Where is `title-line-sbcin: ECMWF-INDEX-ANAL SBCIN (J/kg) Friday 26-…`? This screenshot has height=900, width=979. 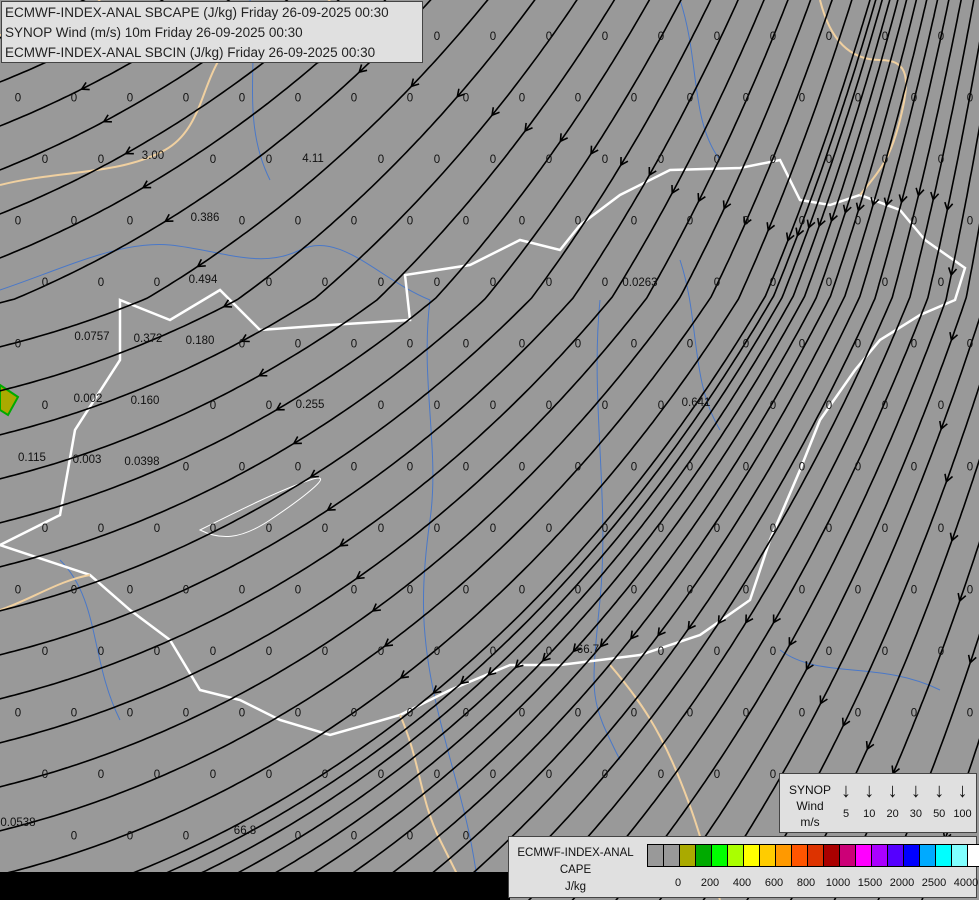 title-line-sbcin: ECMWF-INDEX-ANAL SBCIN (J/kg) Friday 26-… is located at coordinates (190, 52).